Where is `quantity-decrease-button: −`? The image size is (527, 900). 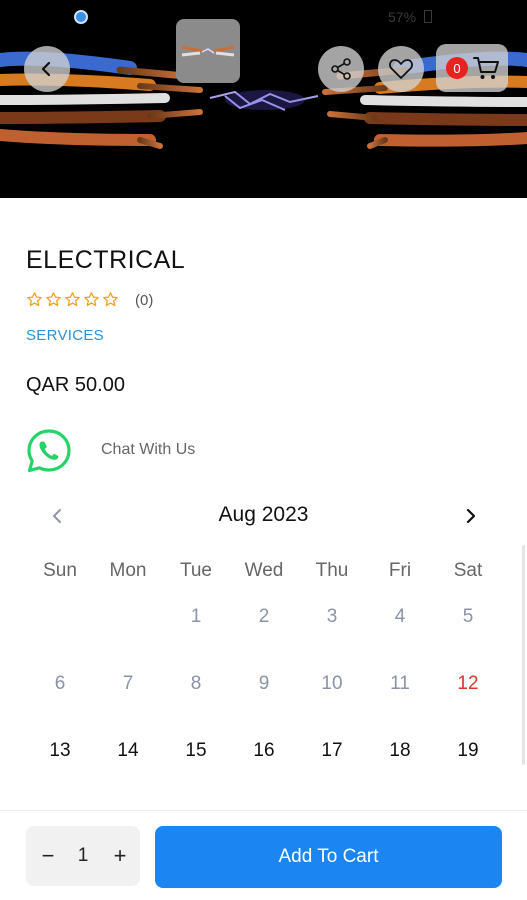
quantity-decrease-button: − is located at coordinates (48, 856).